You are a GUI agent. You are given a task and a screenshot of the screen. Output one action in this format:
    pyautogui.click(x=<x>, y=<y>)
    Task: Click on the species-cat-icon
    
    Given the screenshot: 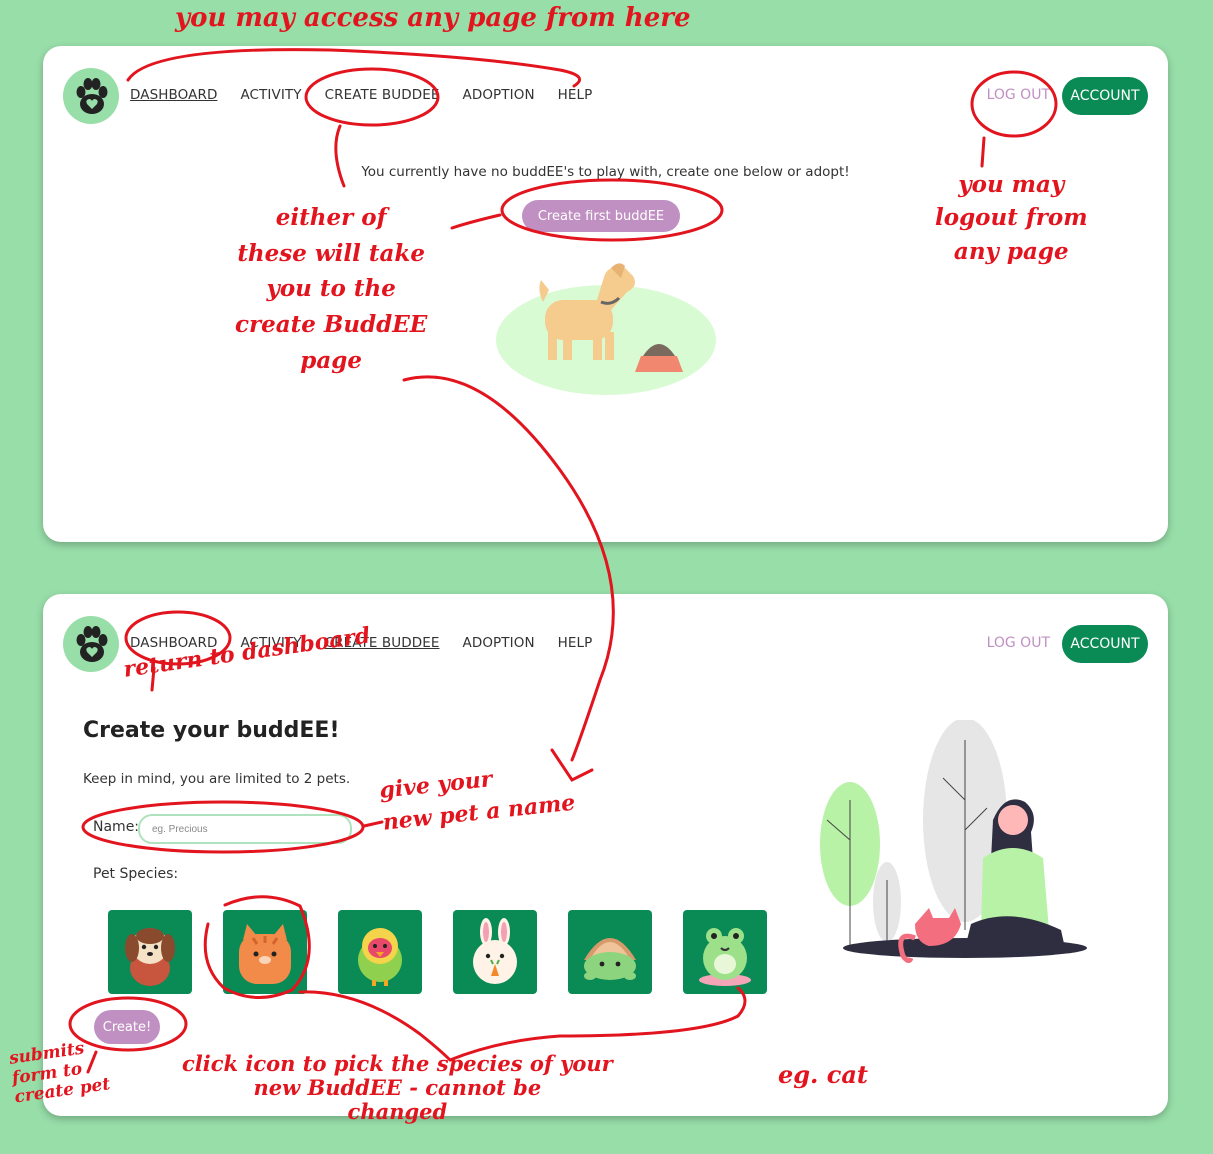 What is the action you would take?
    pyautogui.click(x=265, y=952)
    